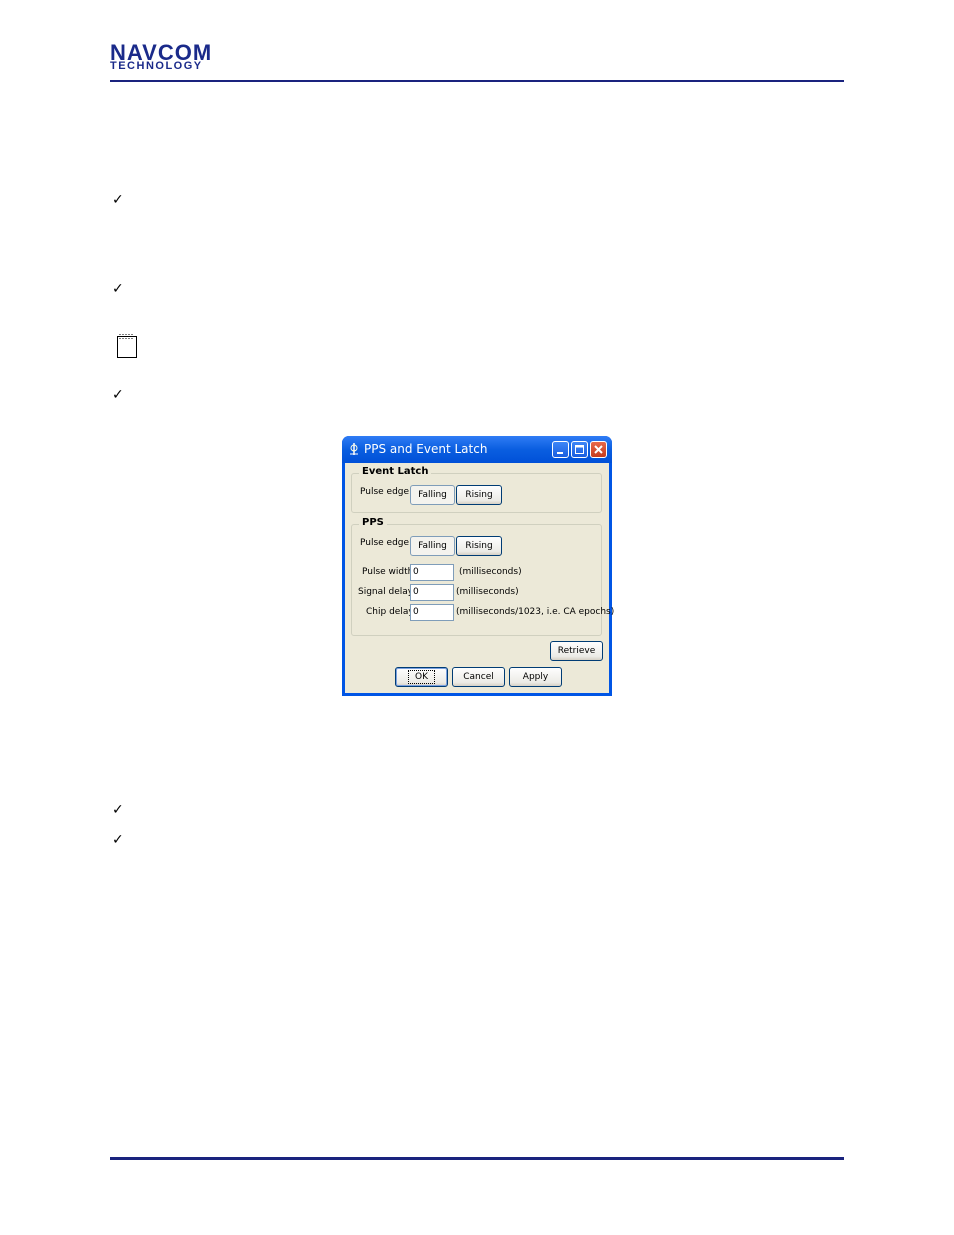 This screenshot has width=954, height=1235. I want to click on cancel-button: Cancel, so click(478, 677).